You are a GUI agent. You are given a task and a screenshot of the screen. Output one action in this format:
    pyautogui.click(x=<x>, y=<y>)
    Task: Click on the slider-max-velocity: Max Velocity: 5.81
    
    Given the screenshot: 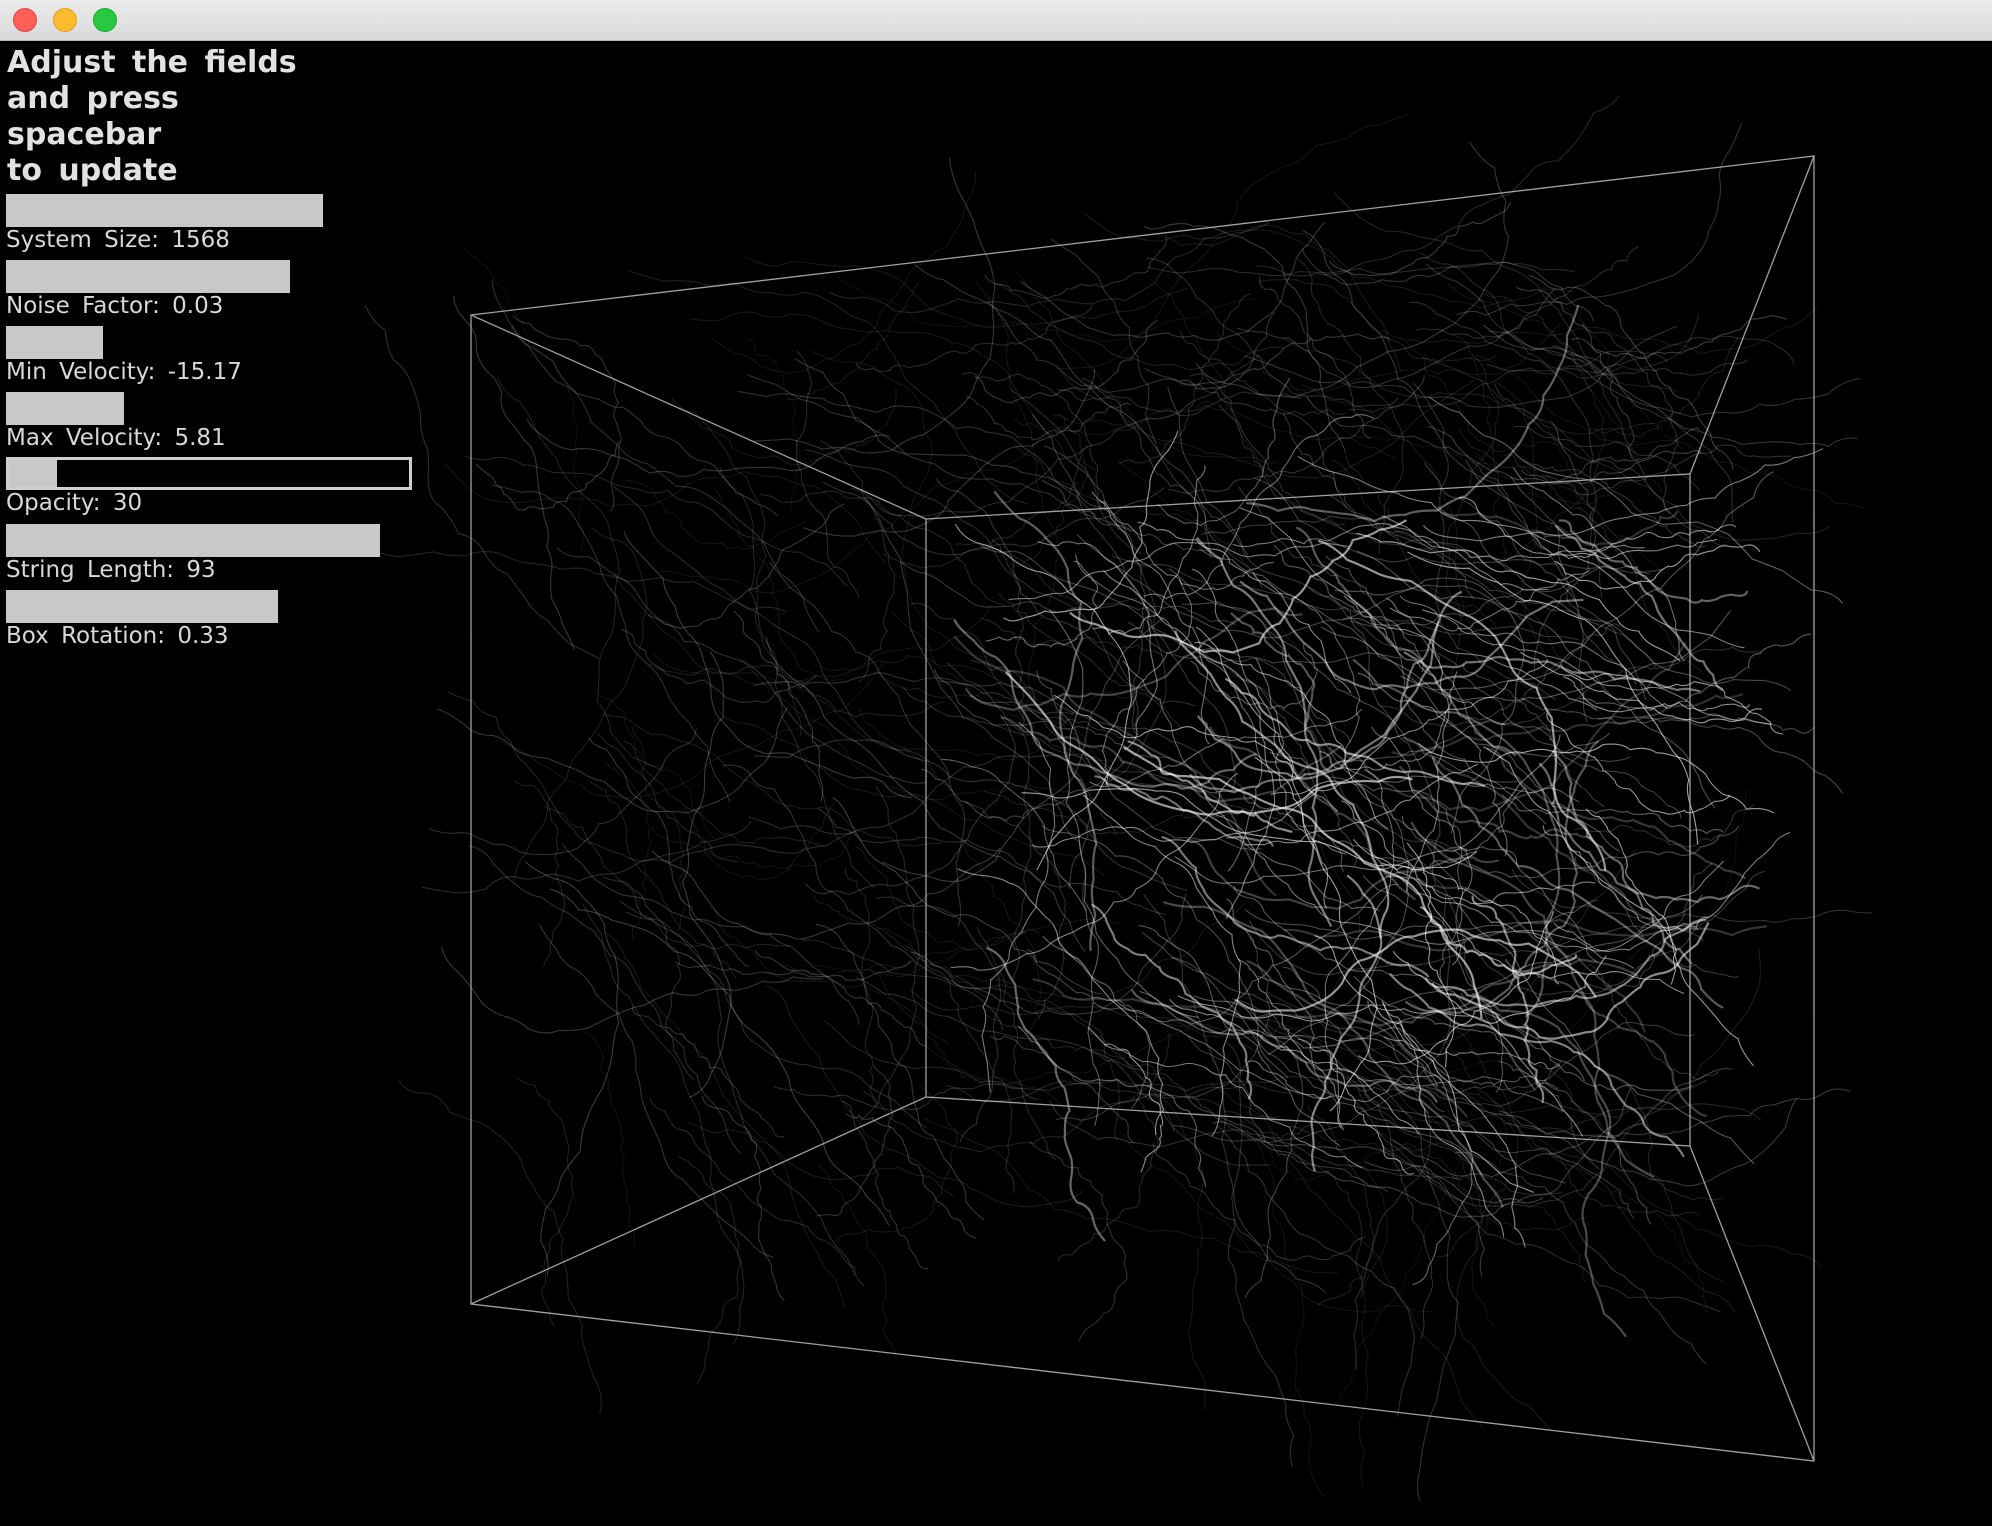 What is the action you would take?
    pyautogui.click(x=209, y=422)
    